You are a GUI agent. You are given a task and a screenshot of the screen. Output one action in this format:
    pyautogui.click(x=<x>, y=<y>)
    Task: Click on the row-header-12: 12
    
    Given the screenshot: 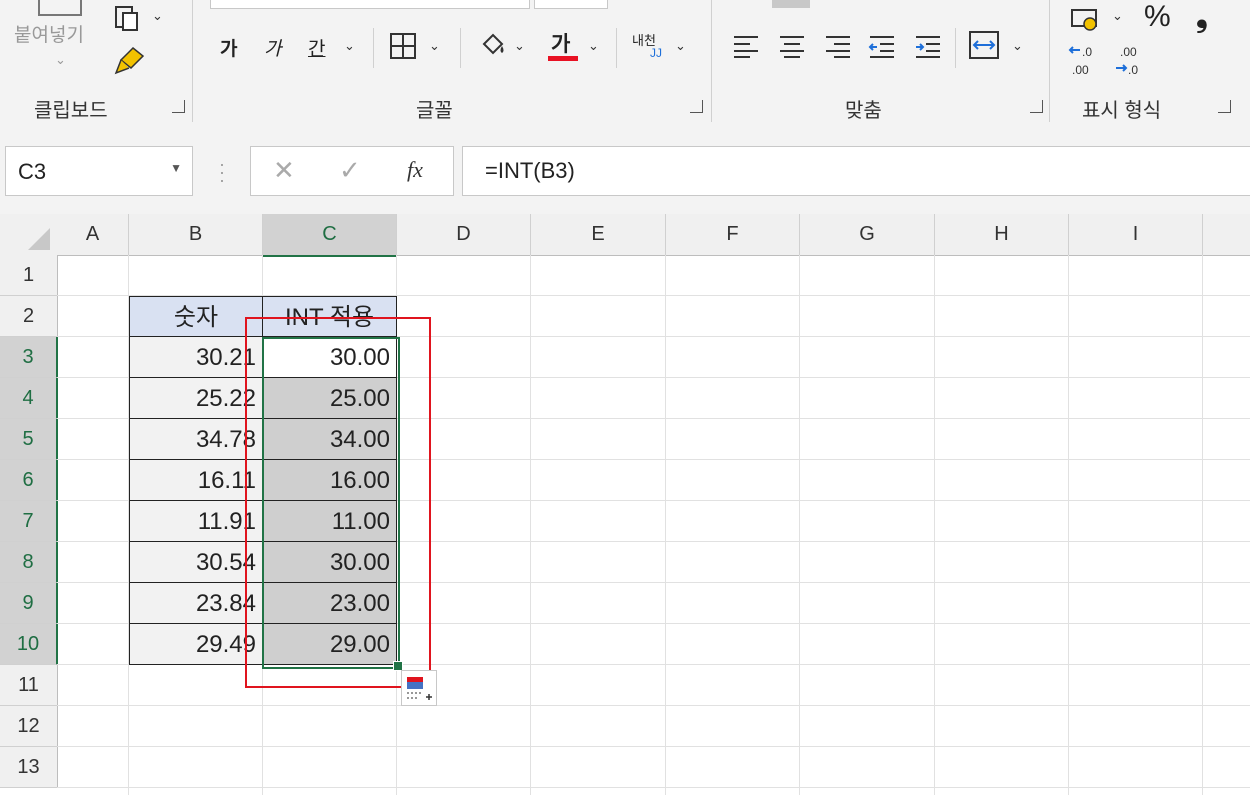 What is the action you would take?
    pyautogui.click(x=29, y=726)
    